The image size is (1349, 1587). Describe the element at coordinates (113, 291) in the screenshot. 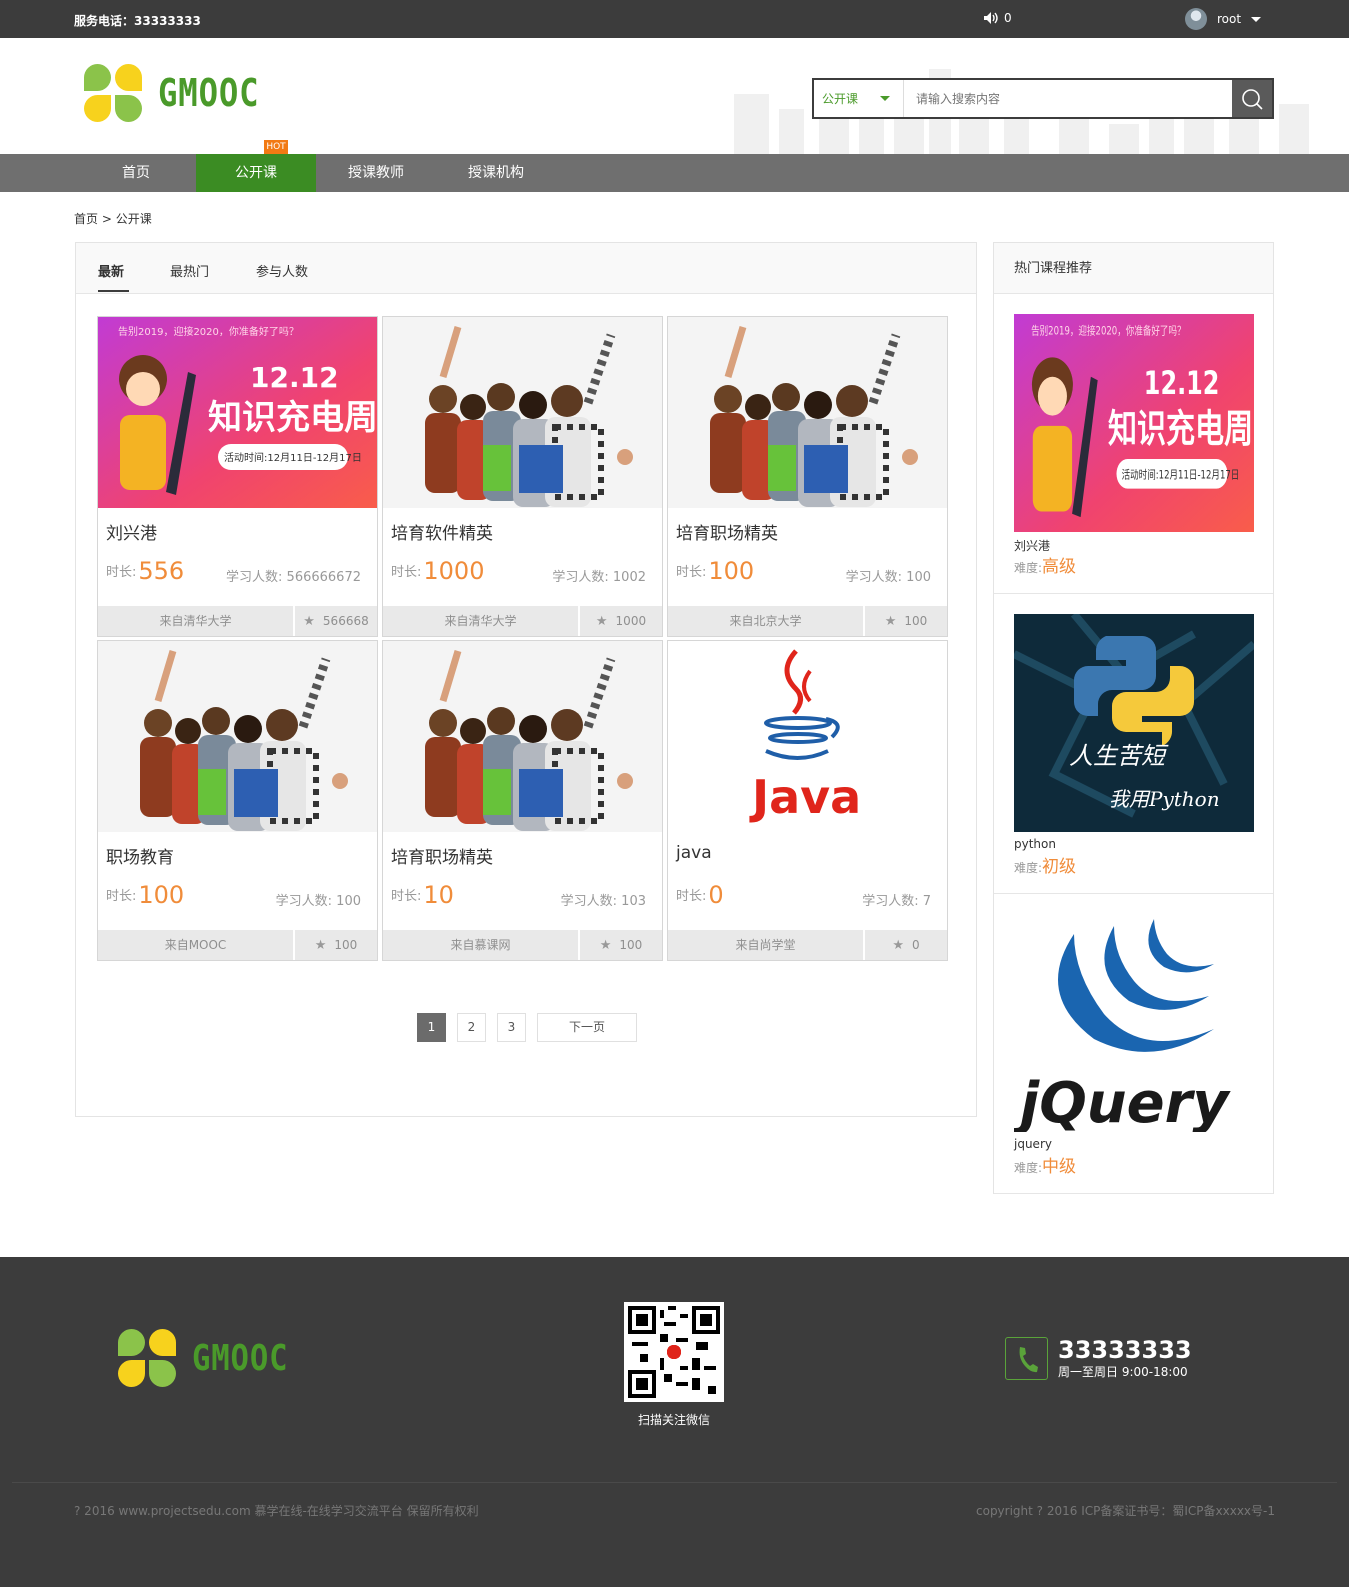

I see `active-tab-indicator` at that location.